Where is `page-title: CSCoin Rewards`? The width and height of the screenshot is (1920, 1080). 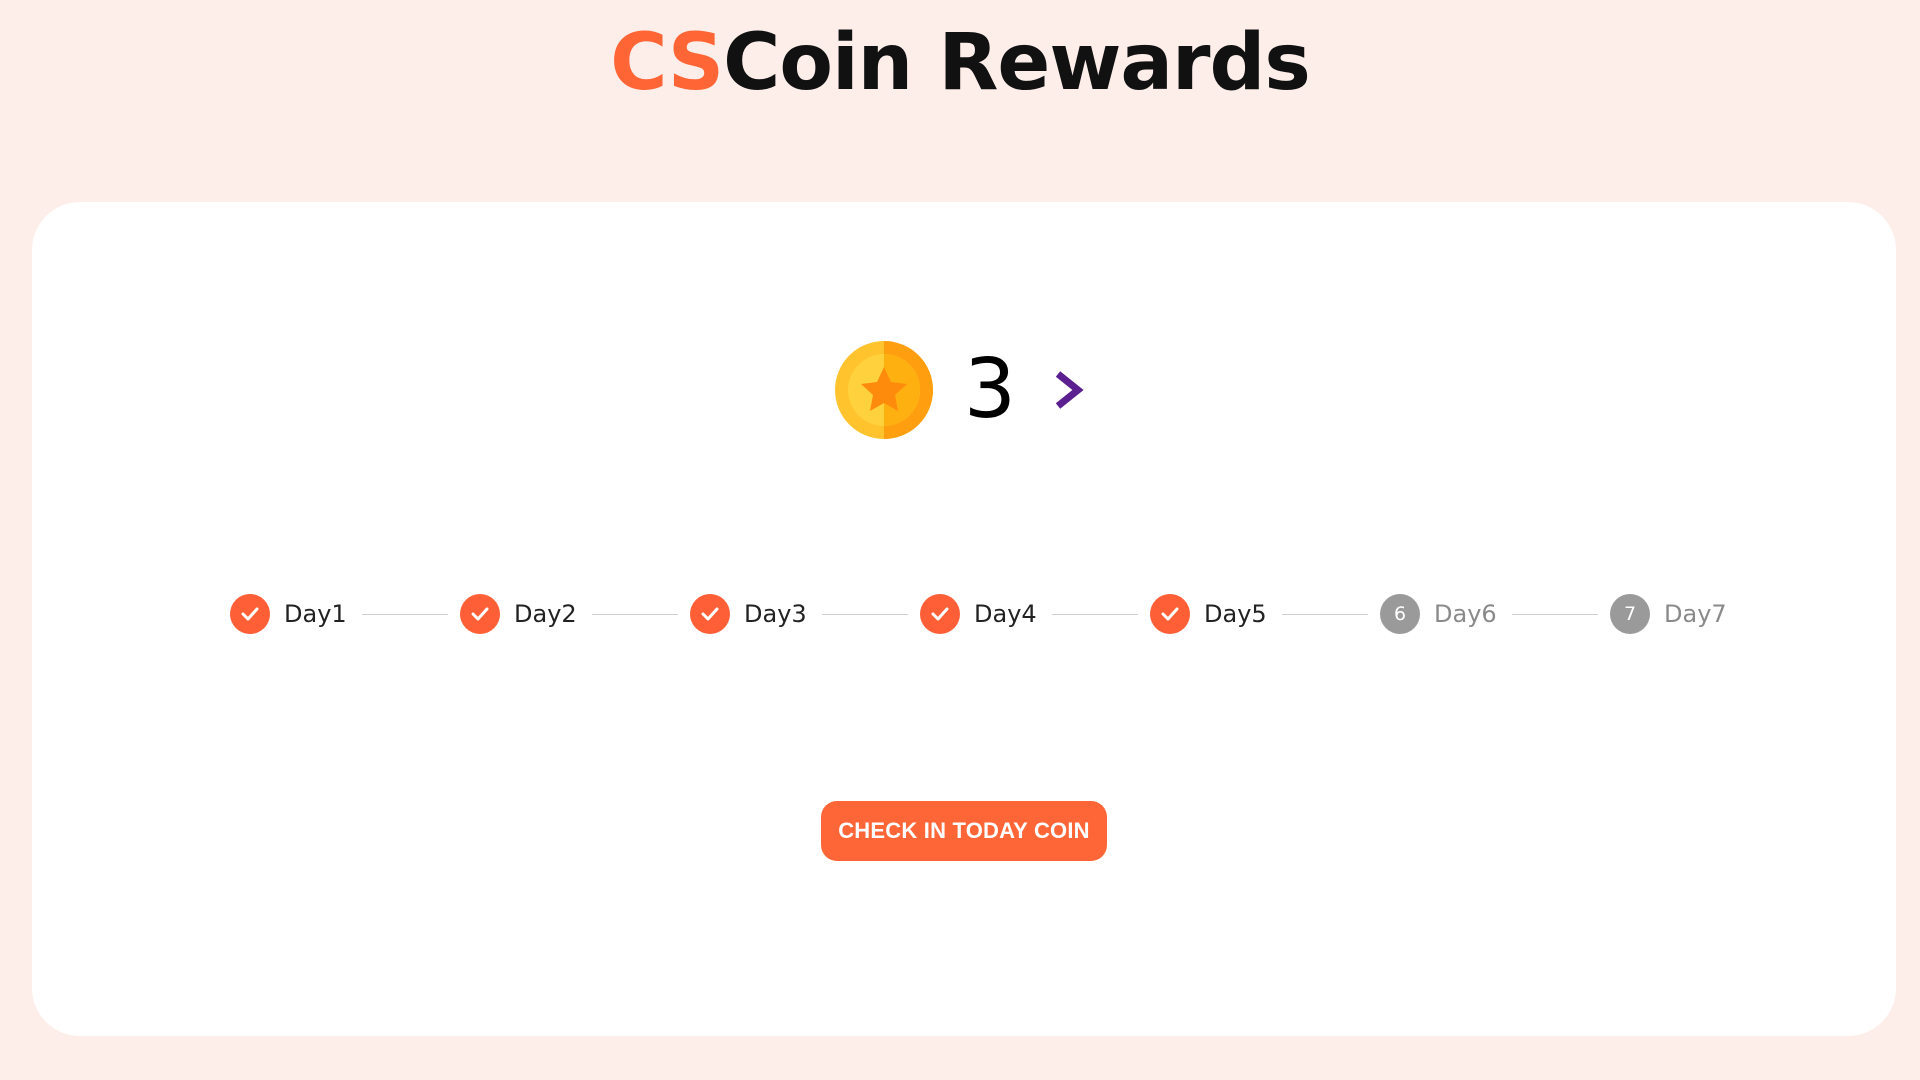
page-title: CSCoin Rewards is located at coordinates (960, 63).